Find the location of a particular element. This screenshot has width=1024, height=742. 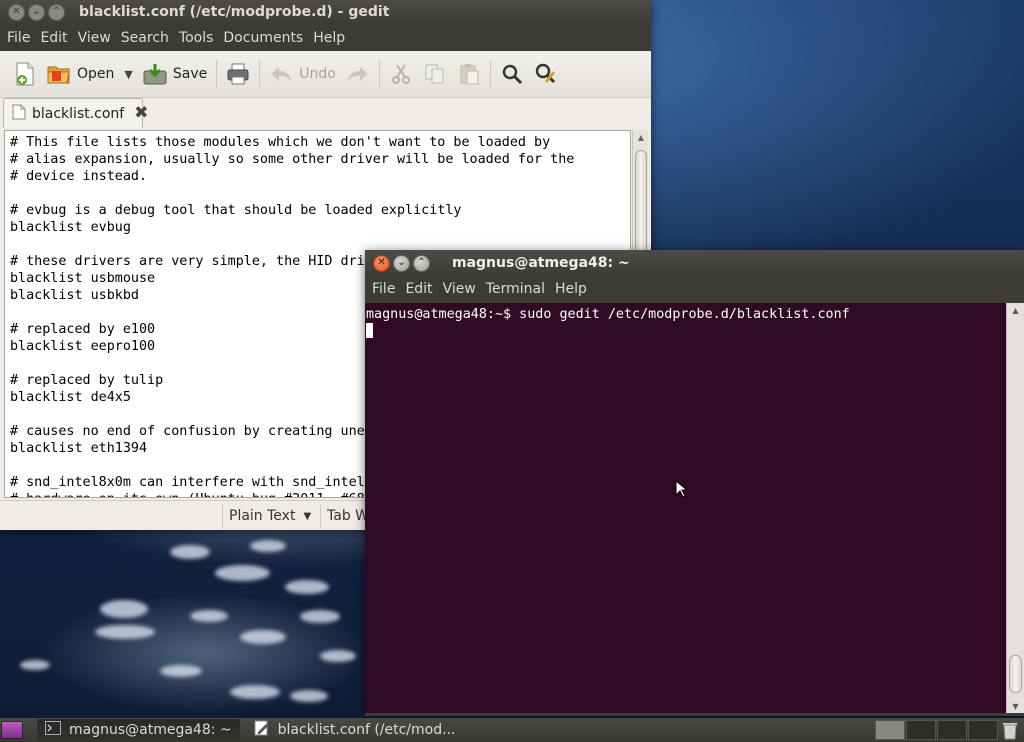

document-tab: blacklist.conf ✖ is located at coordinates (76, 113).